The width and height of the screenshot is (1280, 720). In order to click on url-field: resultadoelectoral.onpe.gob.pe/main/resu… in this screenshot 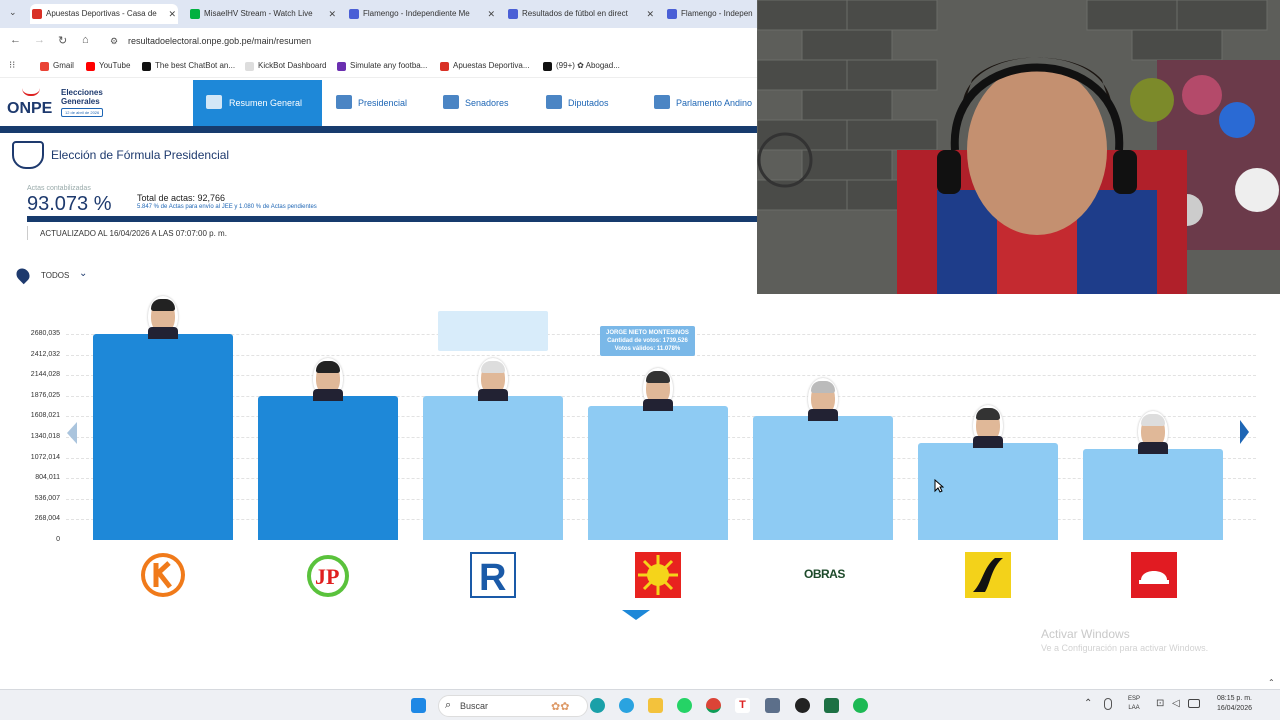, I will do `click(219, 41)`.